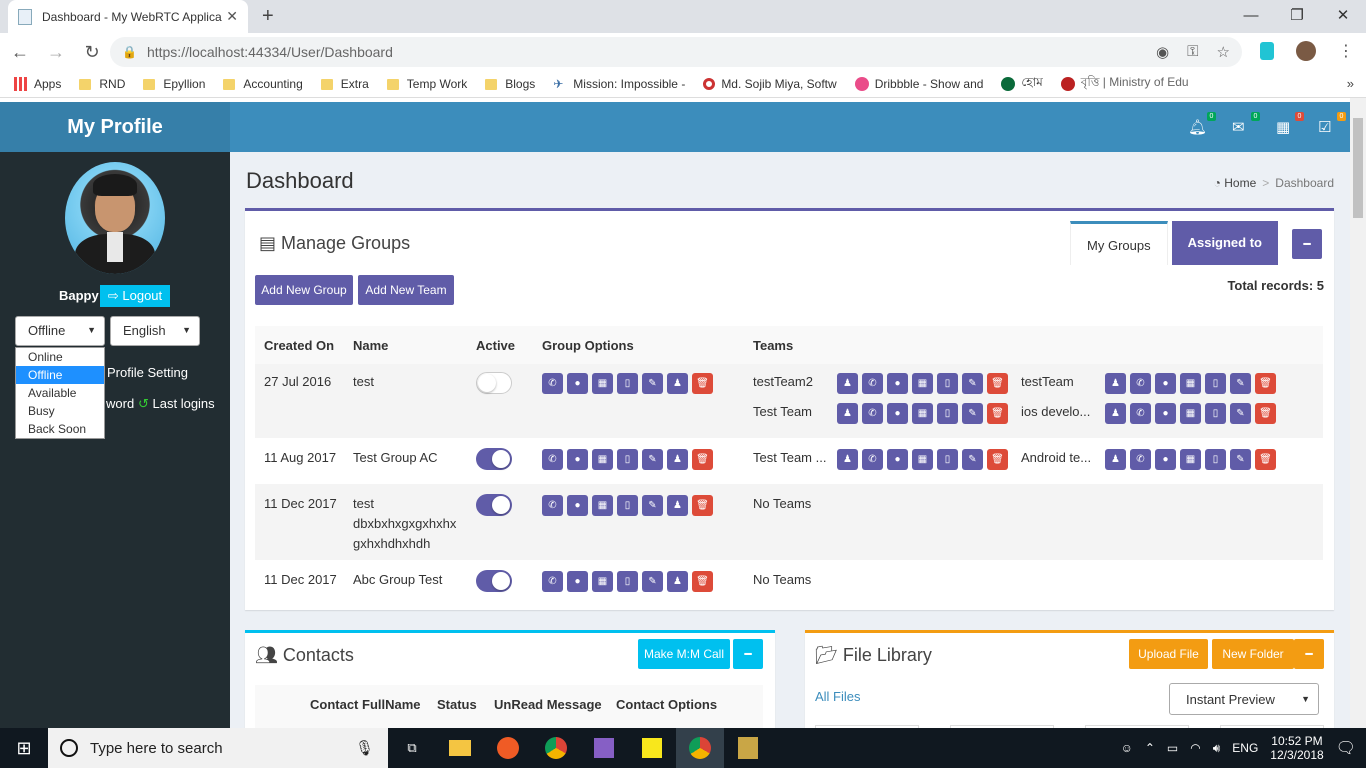 Image resolution: width=1366 pixels, height=768 pixels. I want to click on reload-icon: ↻, so click(92, 52).